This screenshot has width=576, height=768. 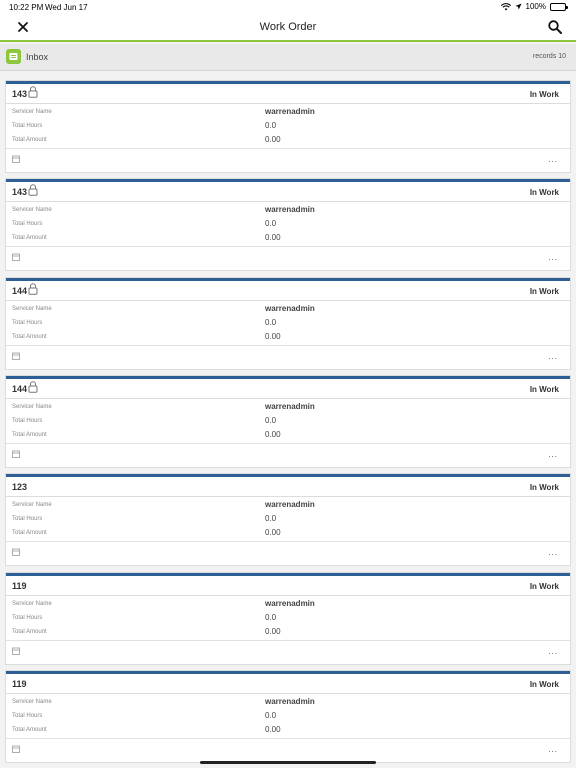 I want to click on inbox-label: Inbox, so click(x=37, y=57).